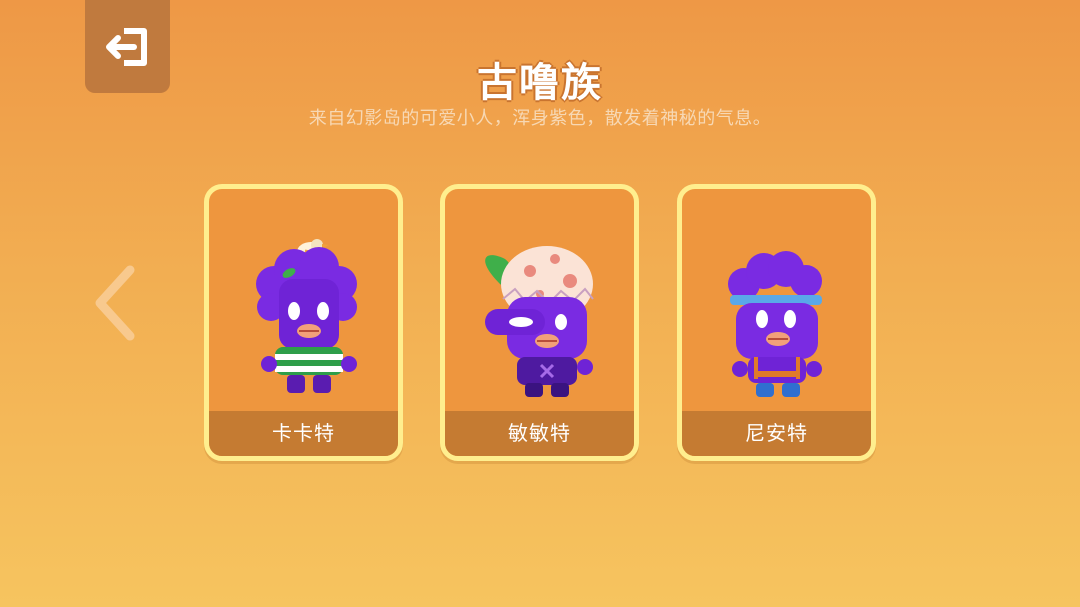 The height and width of the screenshot is (607, 1080). I want to click on page-title: 古噜族, so click(540, 83).